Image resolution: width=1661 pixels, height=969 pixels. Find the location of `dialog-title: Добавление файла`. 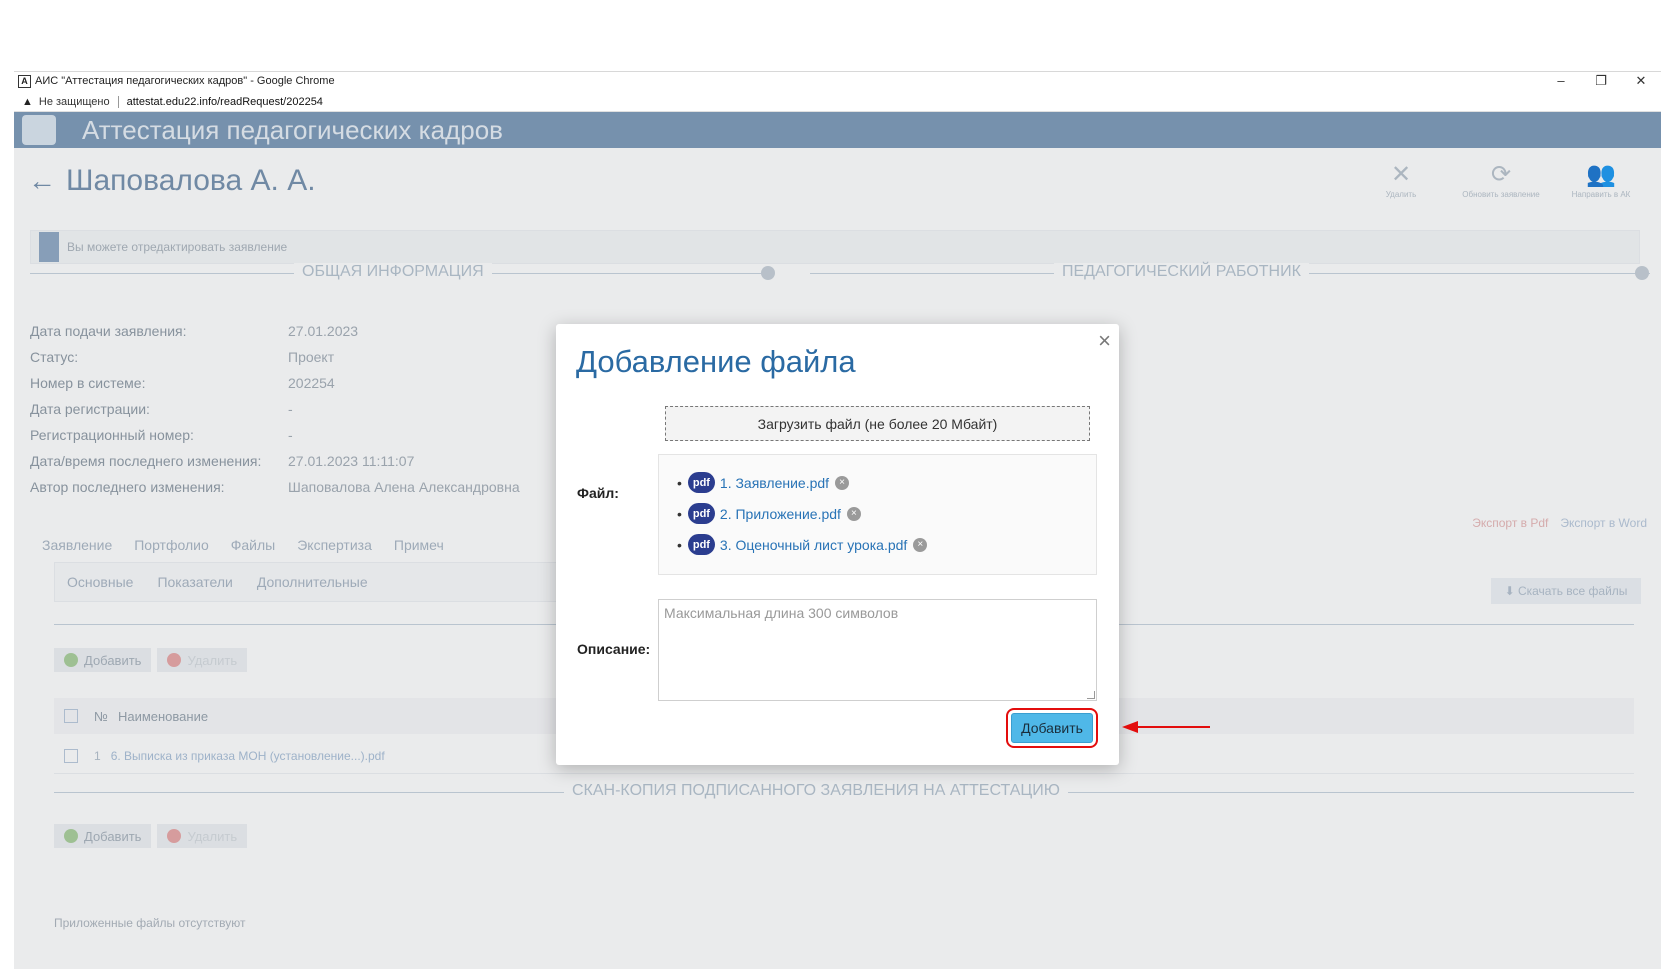

dialog-title: Добавление файла is located at coordinates (716, 361).